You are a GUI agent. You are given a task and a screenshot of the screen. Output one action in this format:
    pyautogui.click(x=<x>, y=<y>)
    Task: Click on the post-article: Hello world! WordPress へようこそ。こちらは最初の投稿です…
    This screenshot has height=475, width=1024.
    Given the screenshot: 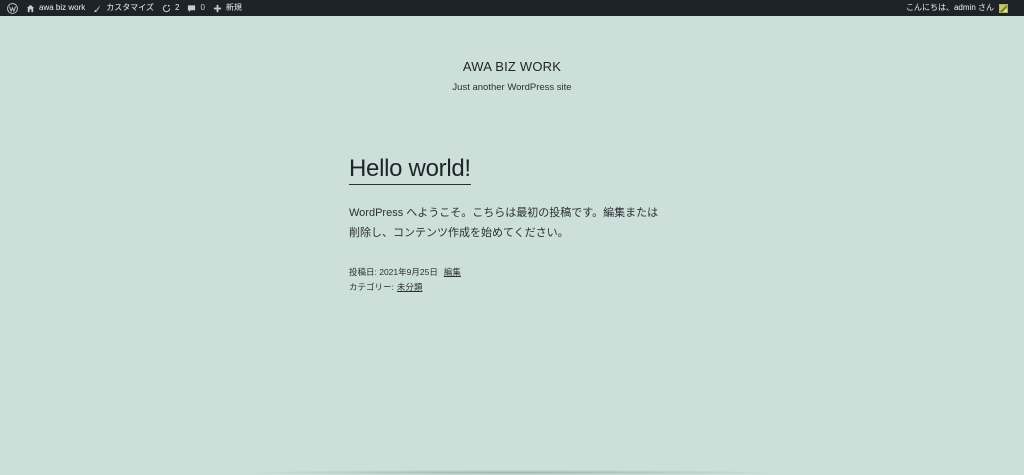 What is the action you would take?
    pyautogui.click(x=514, y=224)
    